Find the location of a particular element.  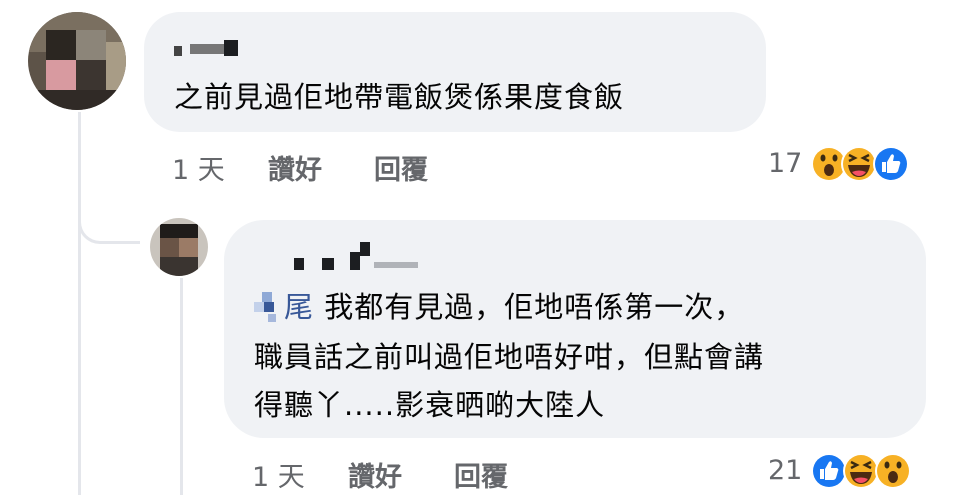

reply-text-line-2: 職員話之前叫過佢地唔好咁，但點會講 is located at coordinates (509, 357).